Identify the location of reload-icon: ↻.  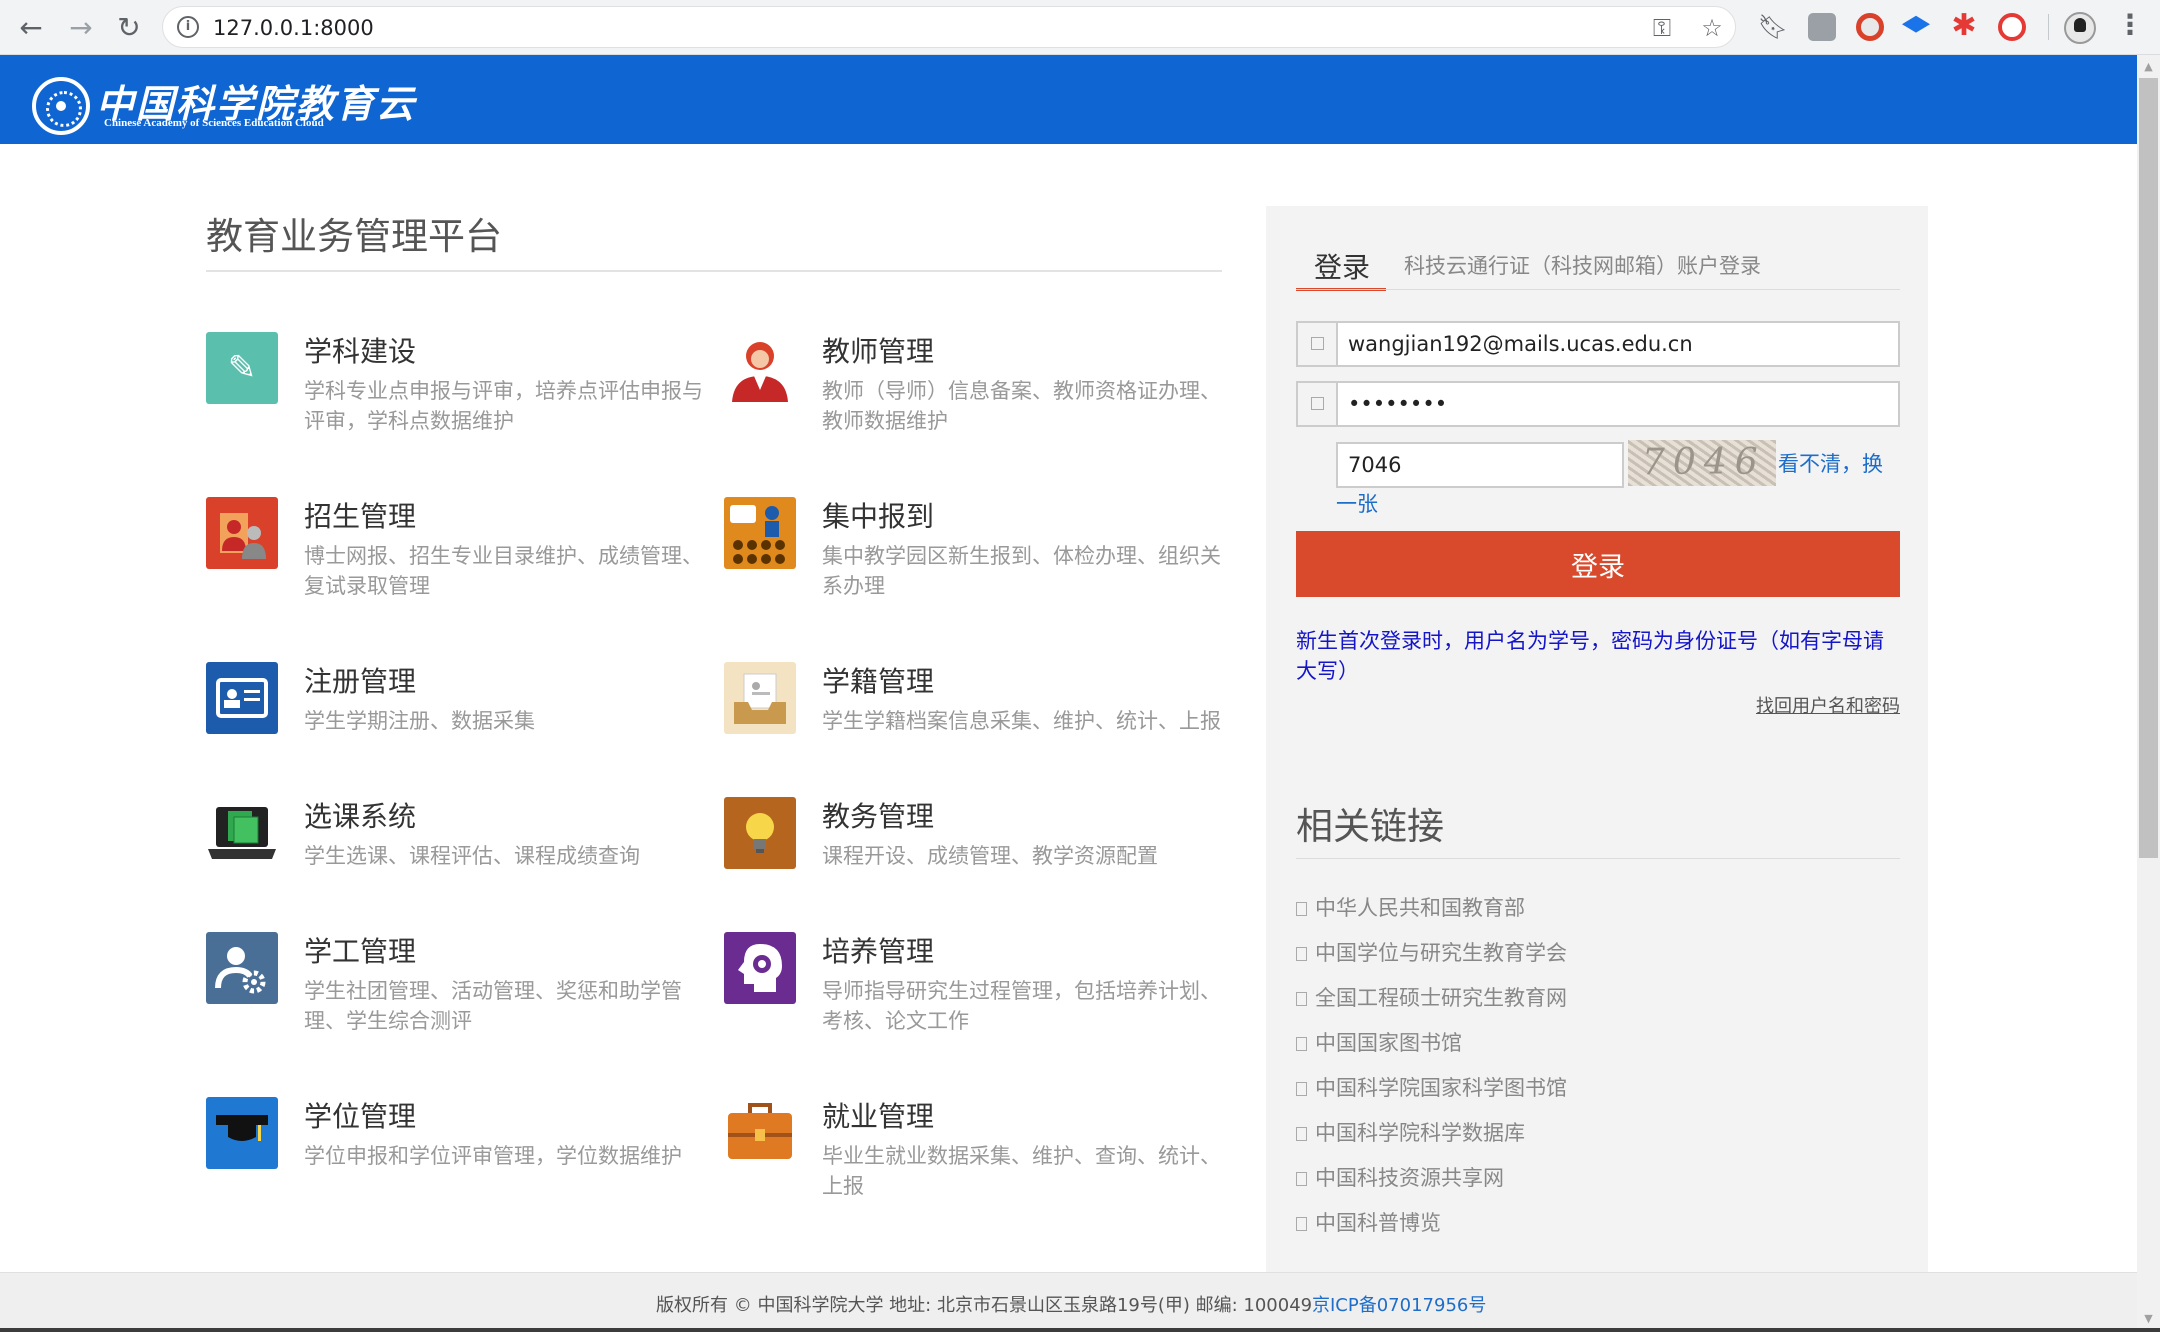
(129, 27).